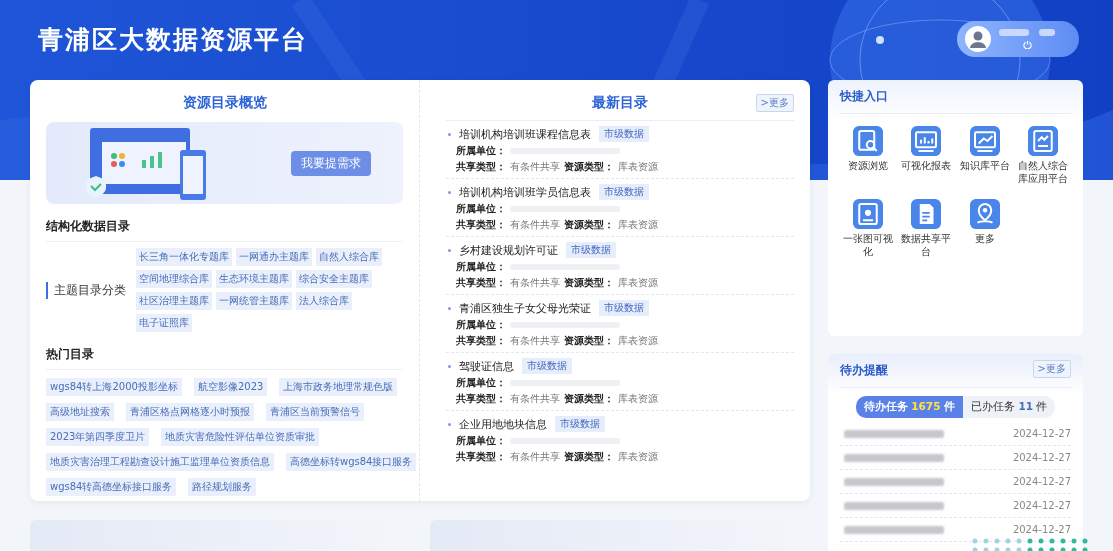 The image size is (1113, 551). I want to click on pin-icon, so click(984, 214).